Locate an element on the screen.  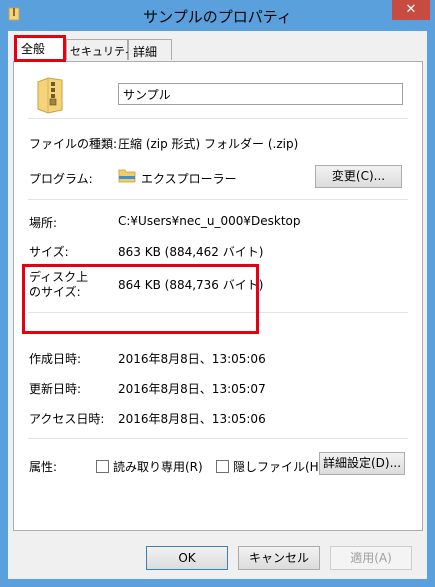
explorer-icon is located at coordinates (127, 176).